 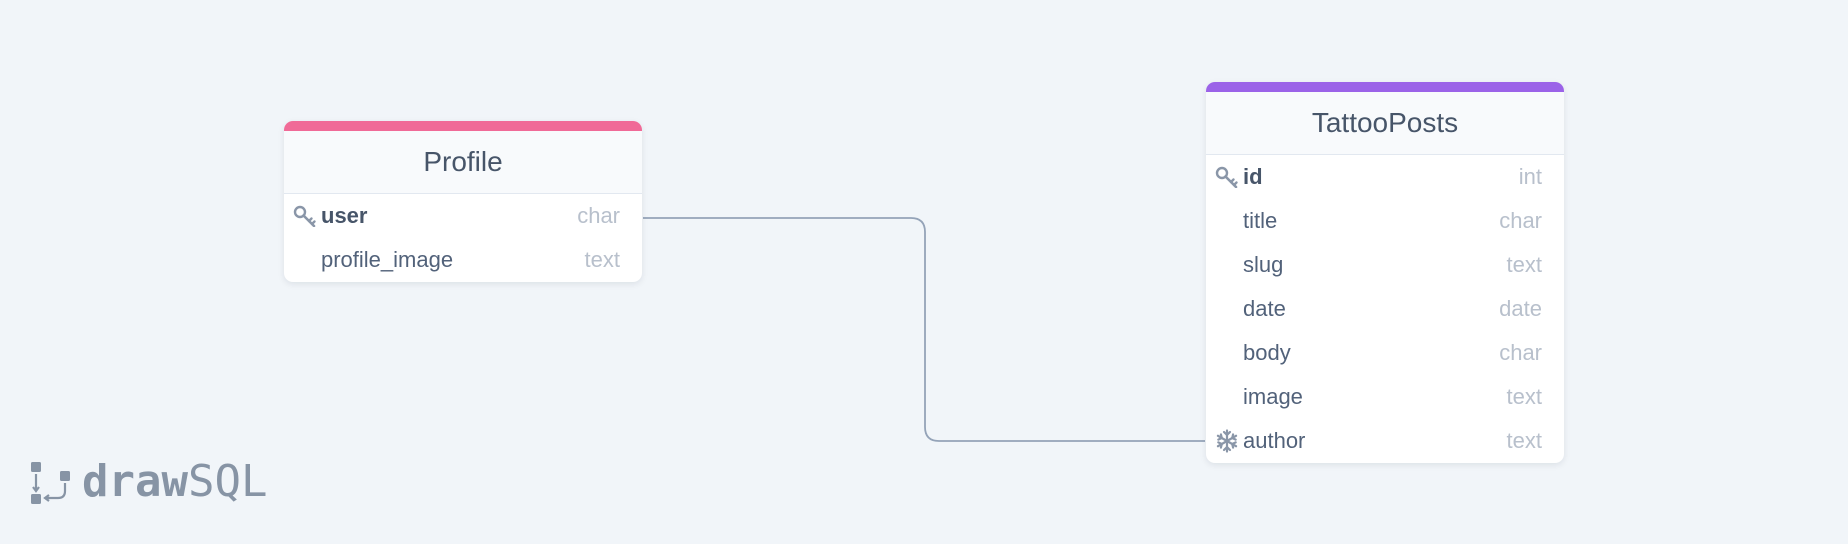 I want to click on column-row-slug: slug text, so click(x=1385, y=265).